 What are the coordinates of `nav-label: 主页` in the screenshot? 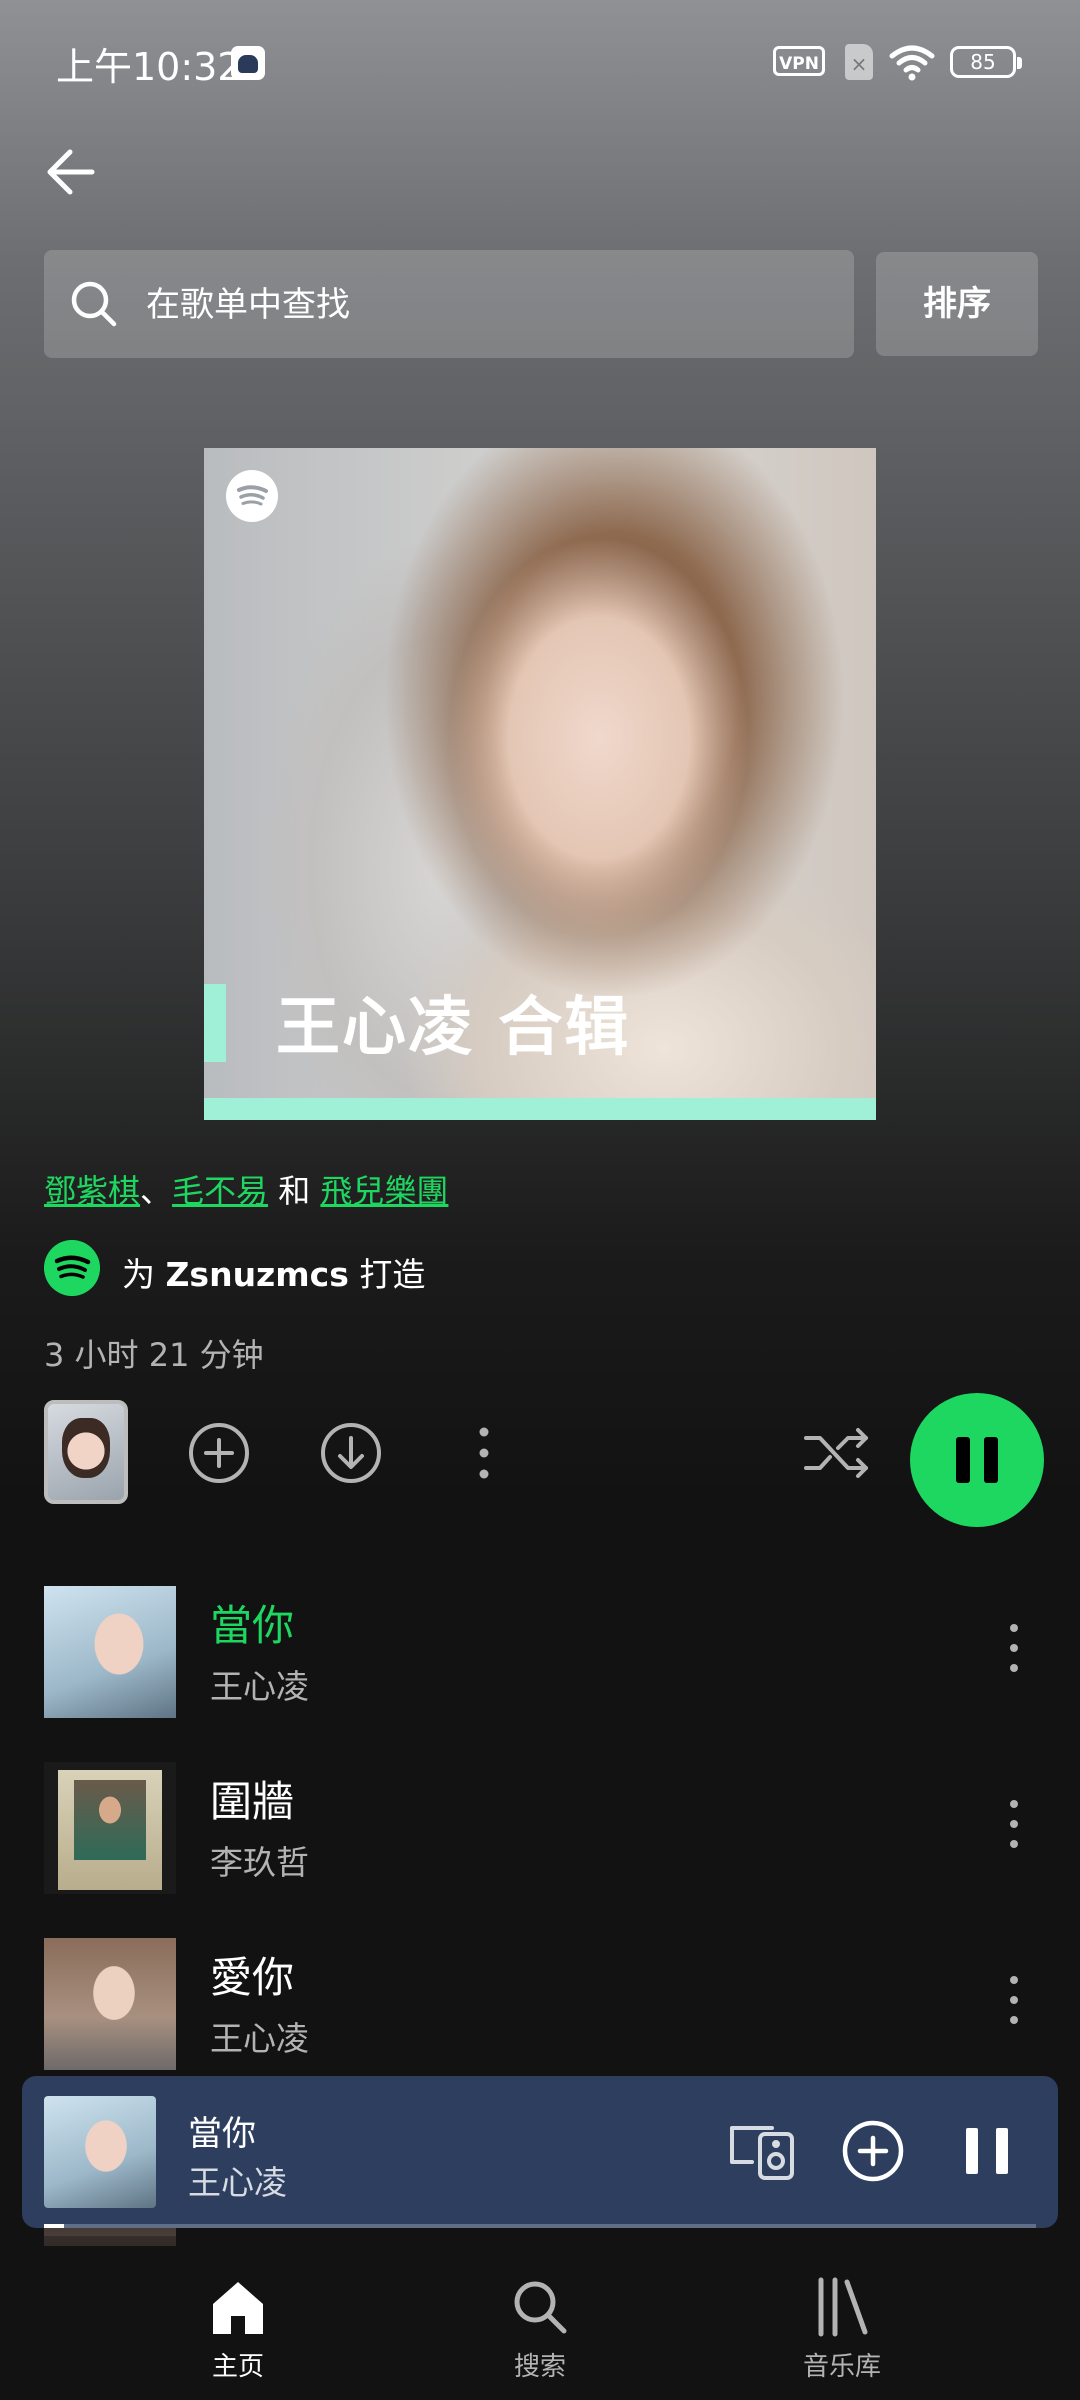 It's located at (237, 2367).